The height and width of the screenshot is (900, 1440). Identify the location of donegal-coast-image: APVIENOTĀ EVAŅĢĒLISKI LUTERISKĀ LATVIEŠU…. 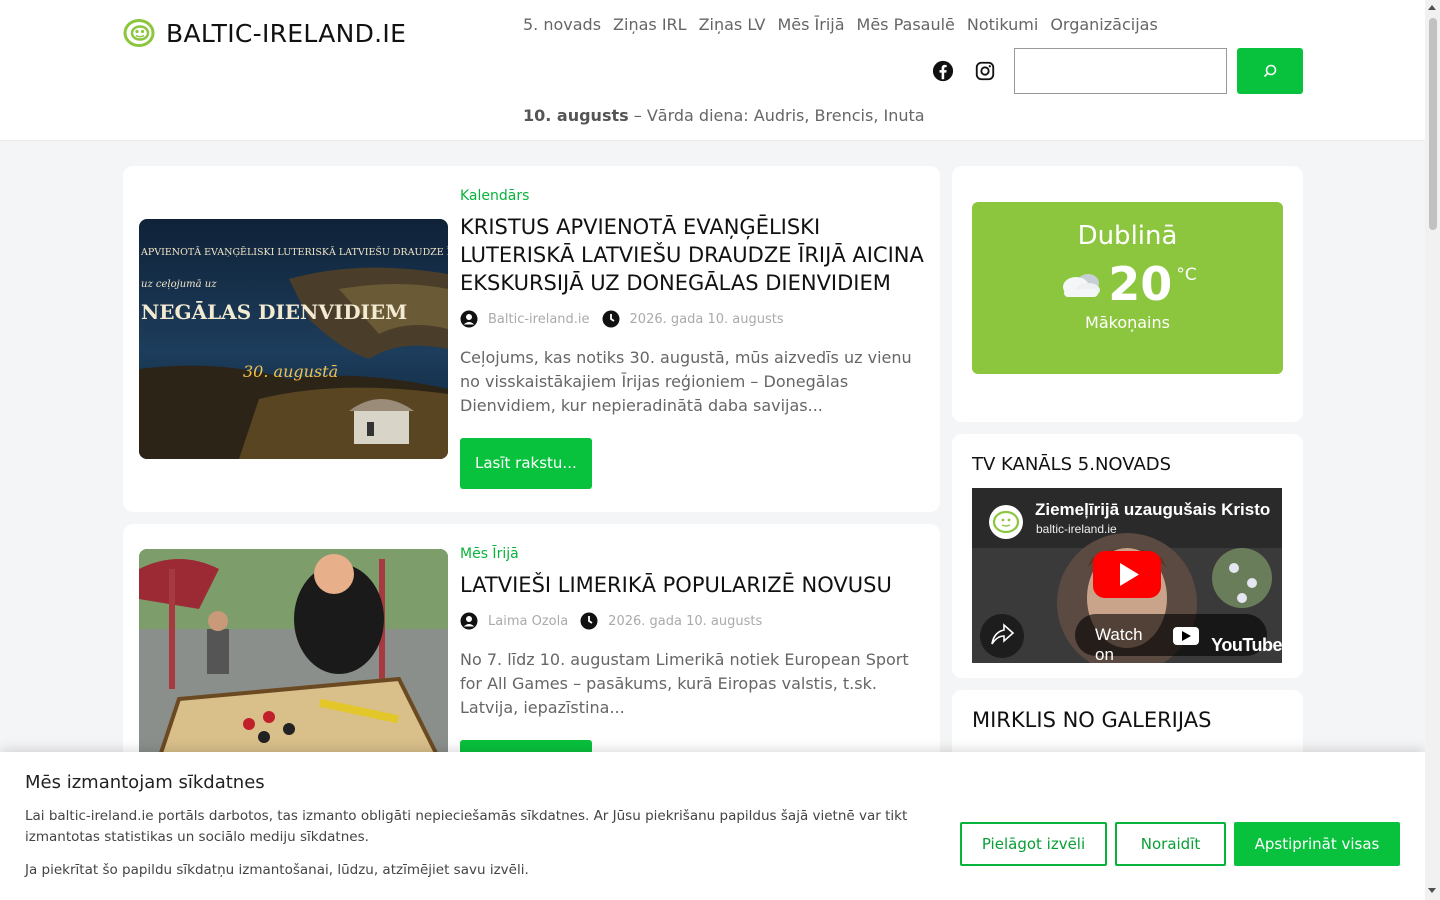
(293, 339).